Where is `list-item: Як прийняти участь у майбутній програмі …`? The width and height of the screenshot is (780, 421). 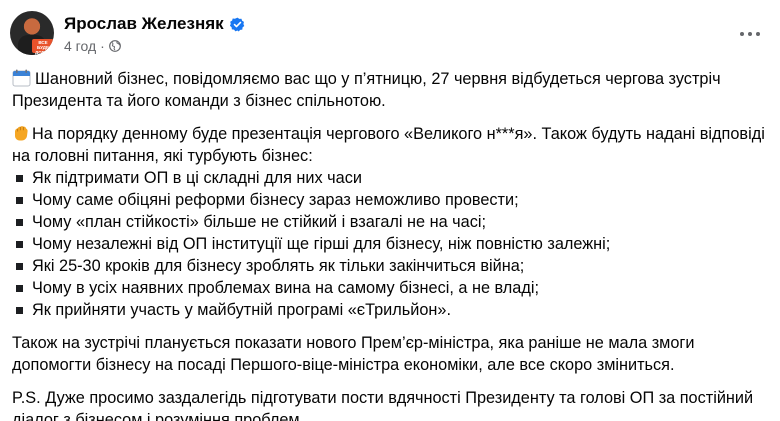 list-item: Як прийняти участь у майбутній програмі … is located at coordinates (392, 310).